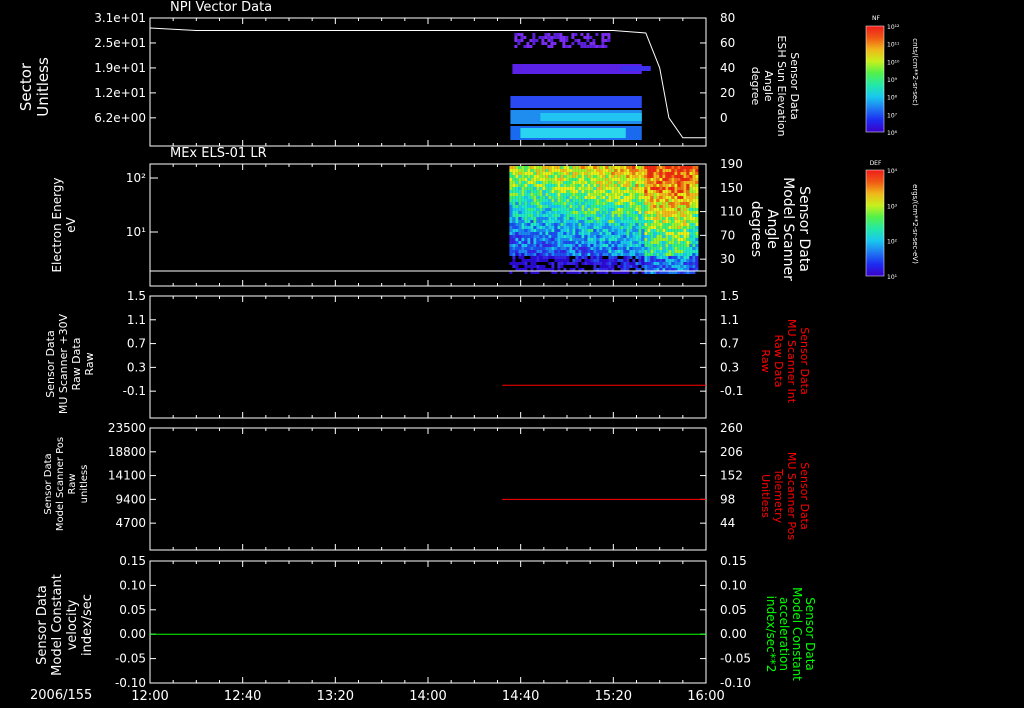 This screenshot has width=1024, height=708. Describe the element at coordinates (731, 476) in the screenshot. I see `y-tick-label-right: 152` at that location.